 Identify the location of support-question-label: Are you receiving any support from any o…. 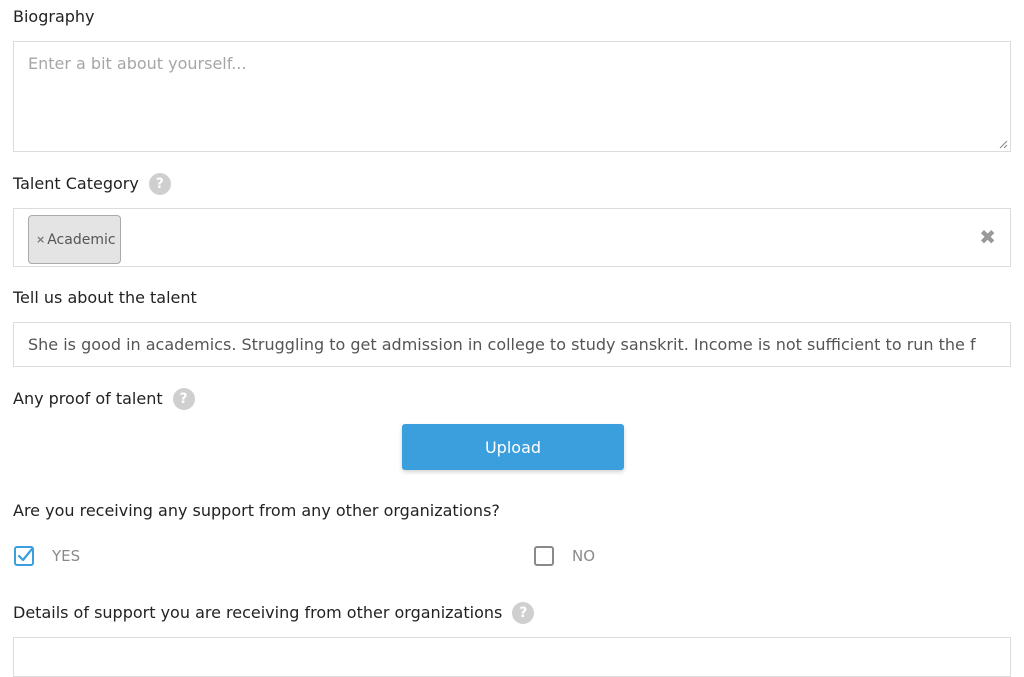
(256, 511).